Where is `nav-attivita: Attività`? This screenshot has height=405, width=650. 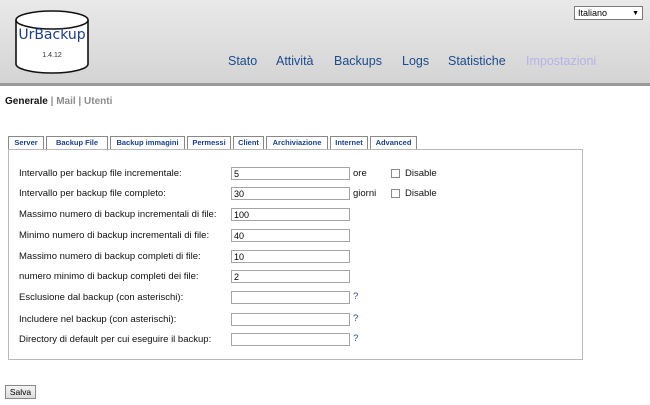
nav-attivita: Attività is located at coordinates (295, 61).